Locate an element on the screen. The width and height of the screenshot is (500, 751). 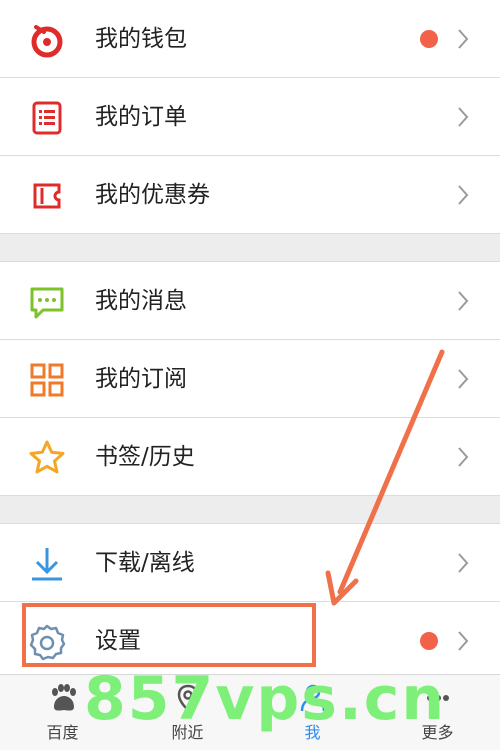
tab-label: 百度 is located at coordinates (62, 732).